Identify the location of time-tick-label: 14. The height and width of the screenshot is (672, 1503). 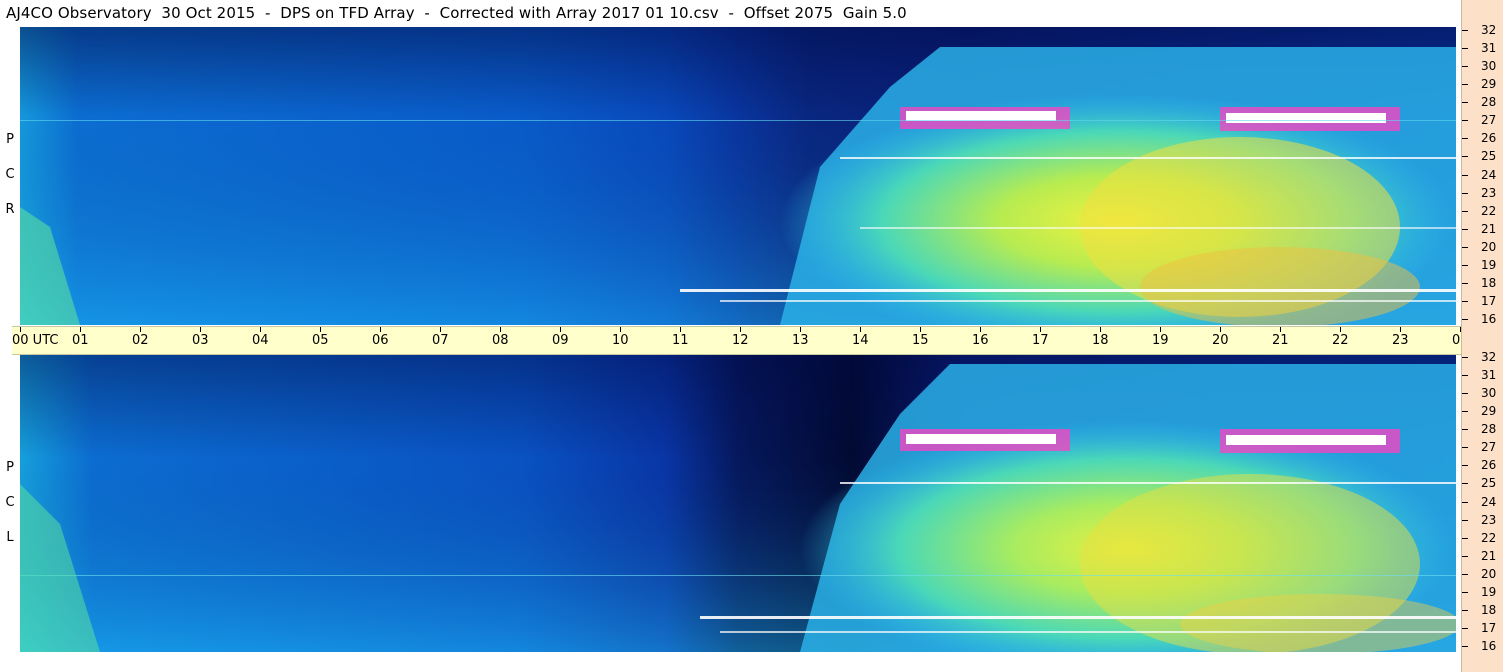
(860, 340).